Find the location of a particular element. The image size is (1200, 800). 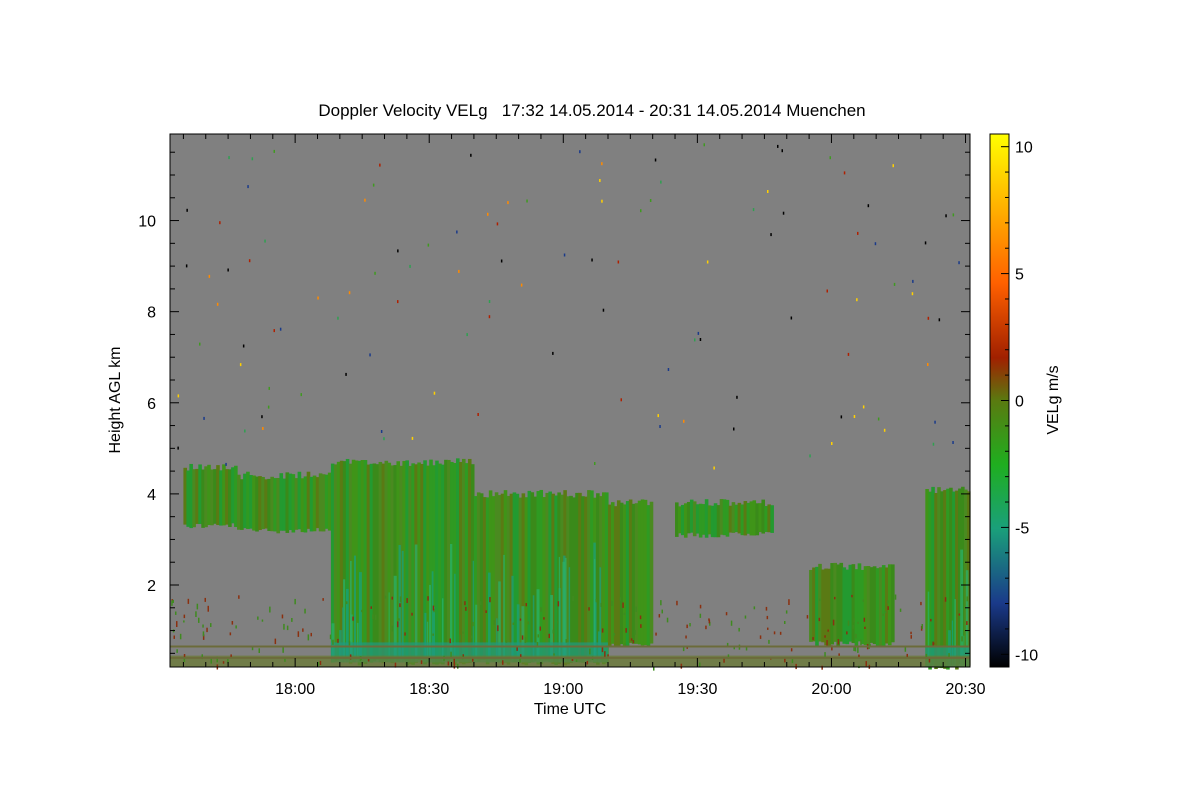

x-tick-label: 20:30 is located at coordinates (966, 689).